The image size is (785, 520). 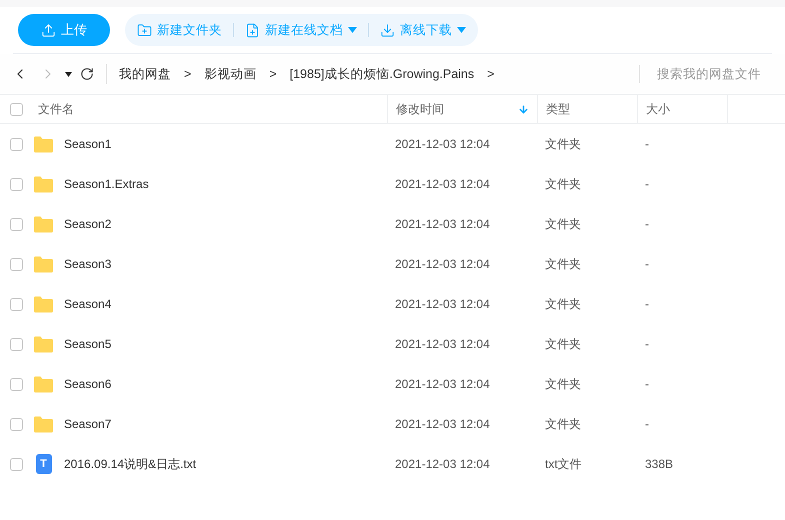 What do you see at coordinates (130, 464) in the screenshot?
I see `file-name: 2016.09.14说明&日志.txt` at bounding box center [130, 464].